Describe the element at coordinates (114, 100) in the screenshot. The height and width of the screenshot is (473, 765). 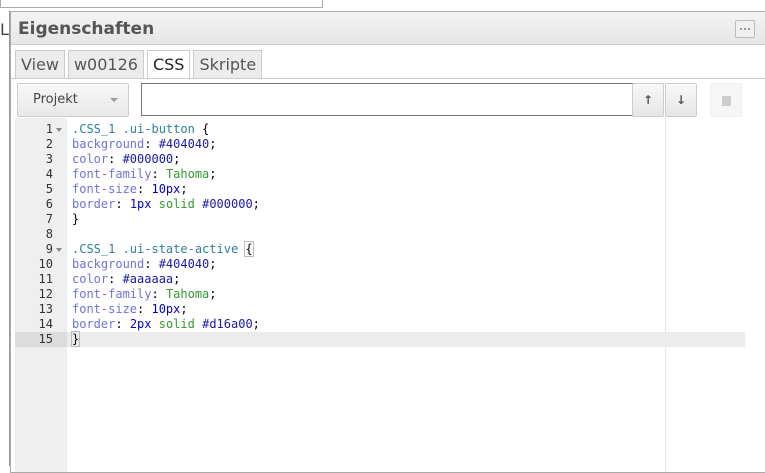
I see `chevron-down-icon` at that location.